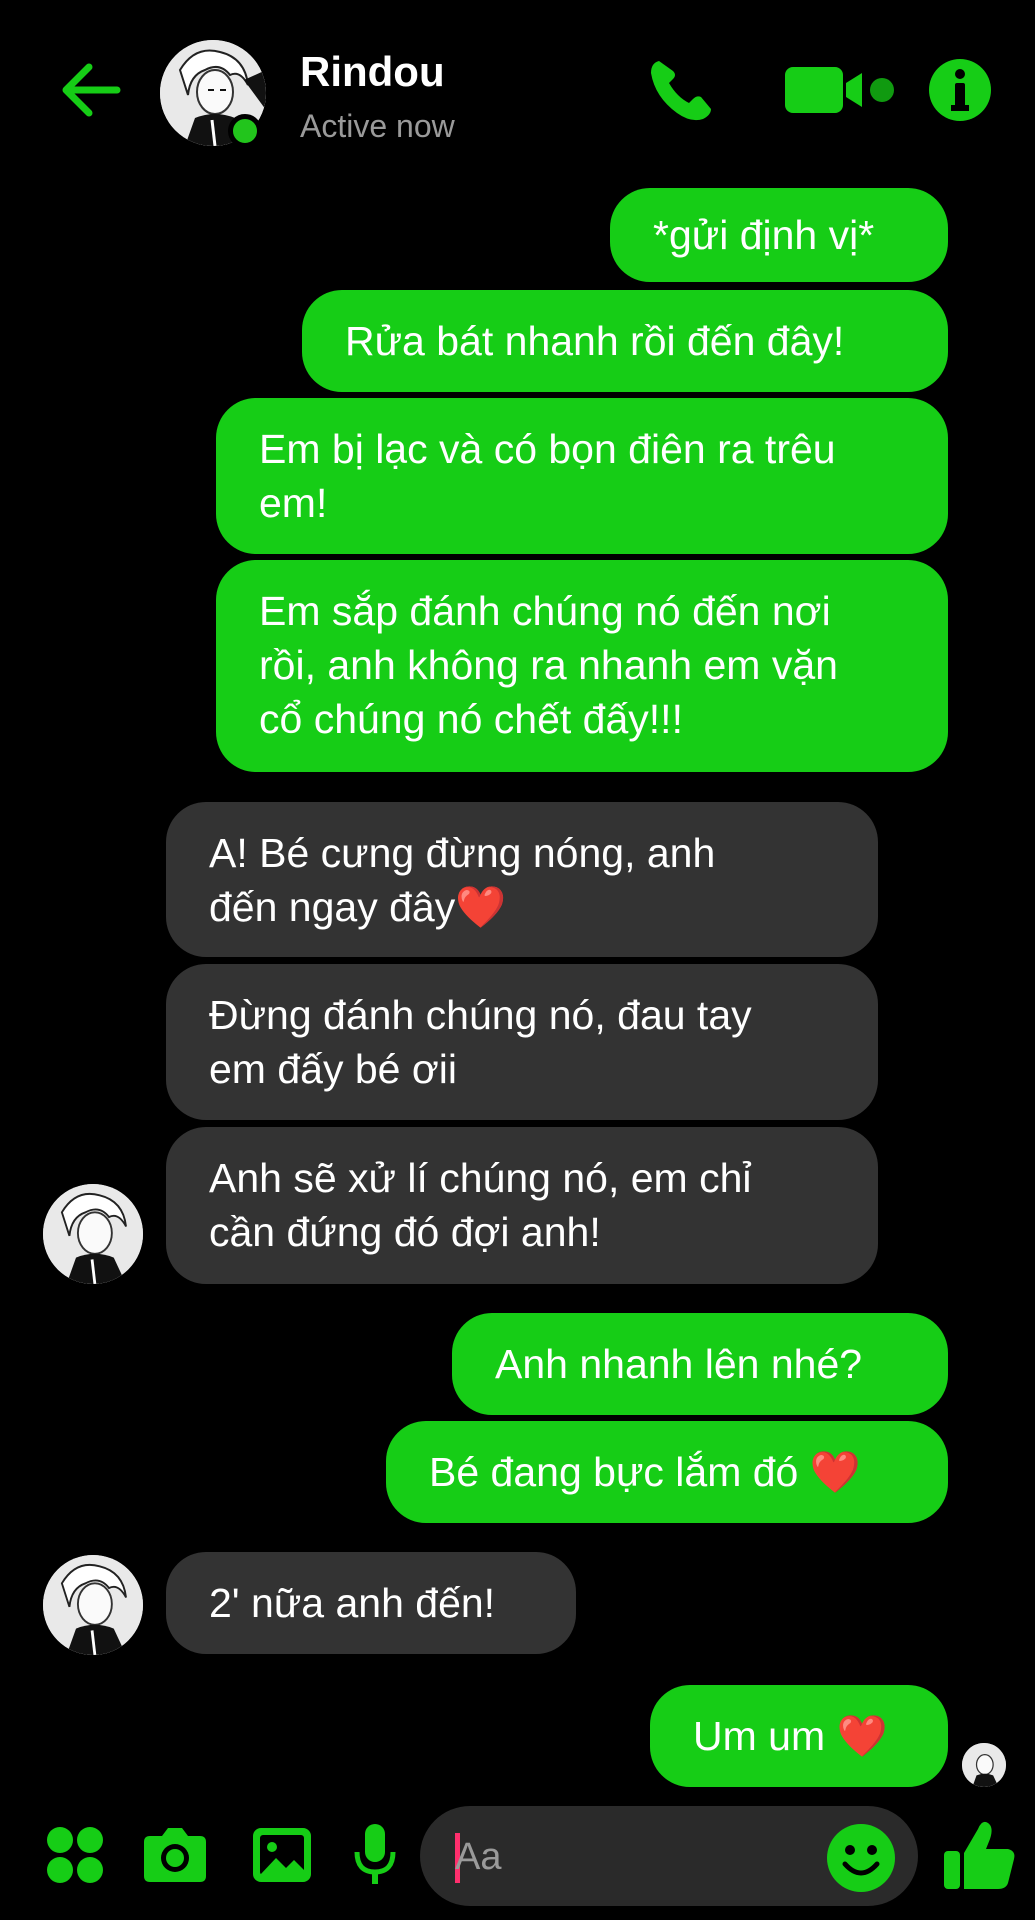 The image size is (1035, 1920). Describe the element at coordinates (960, 90) in the screenshot. I see `info-icon` at that location.